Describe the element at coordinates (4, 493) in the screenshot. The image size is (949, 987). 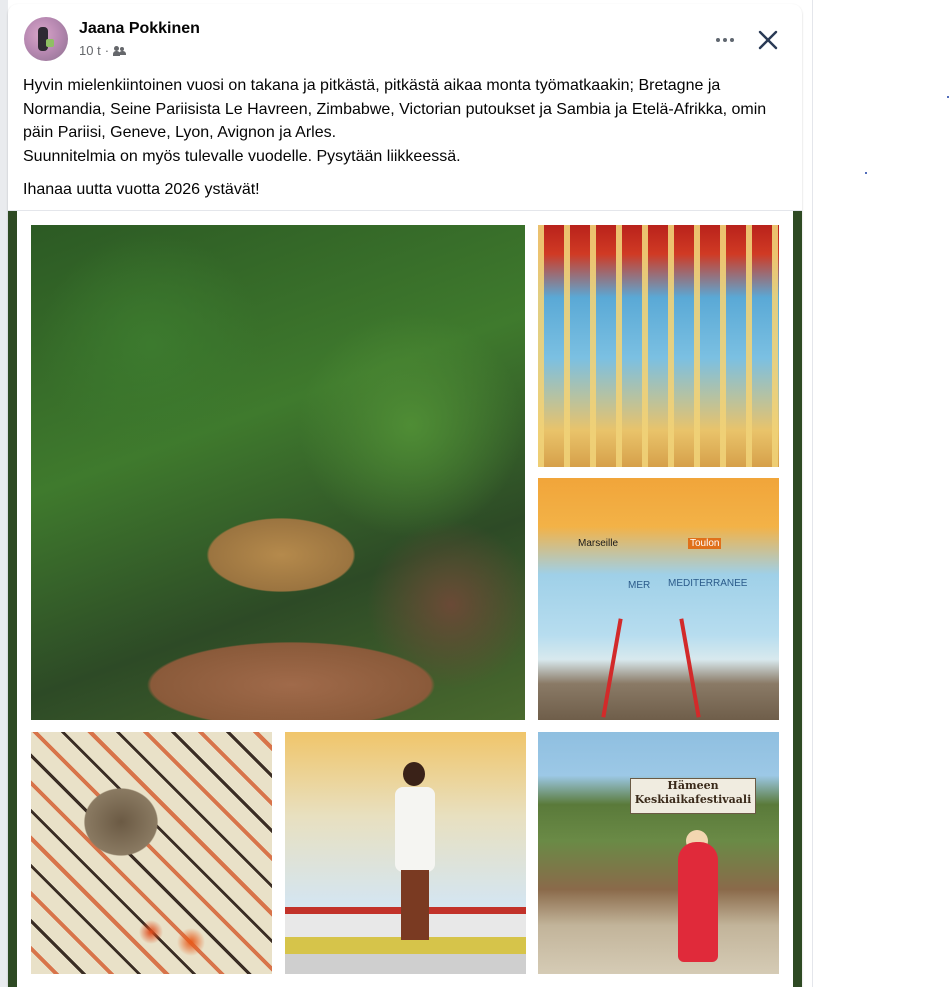
I see `left-background-strip` at that location.